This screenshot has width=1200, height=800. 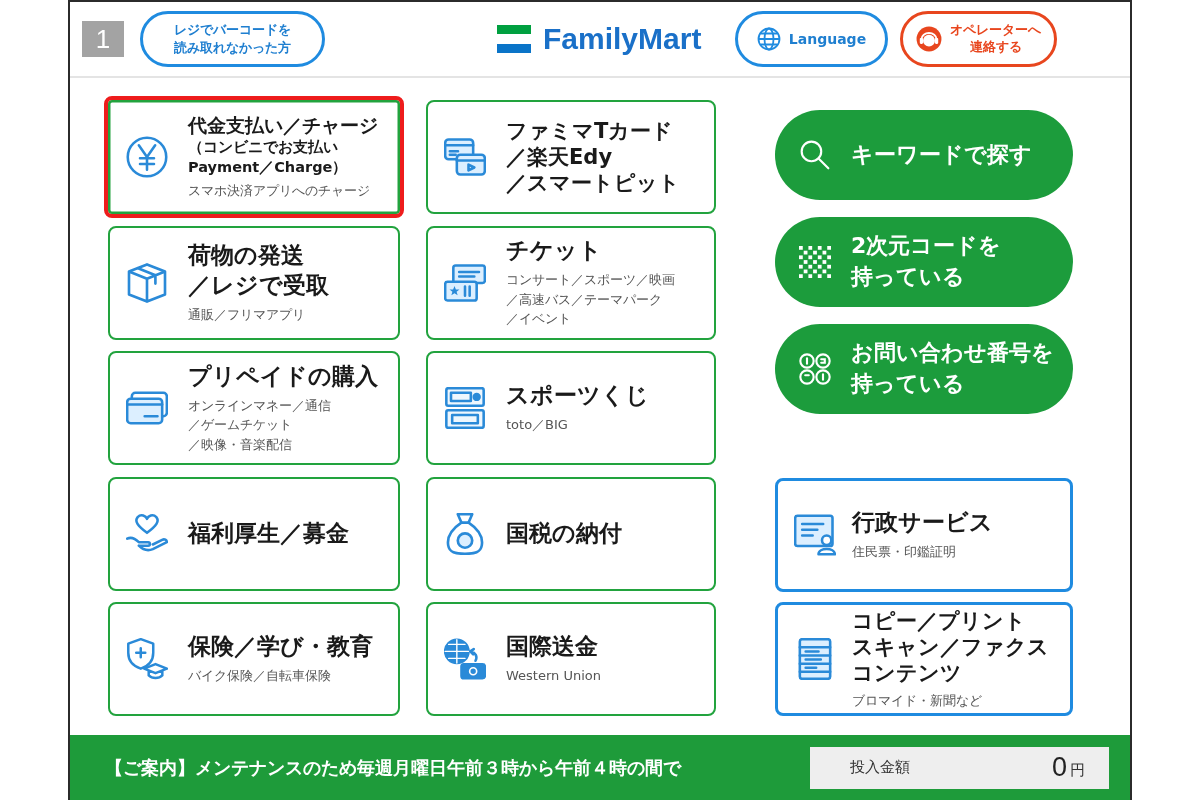 I want to click on tickets-icon, so click(x=465, y=282).